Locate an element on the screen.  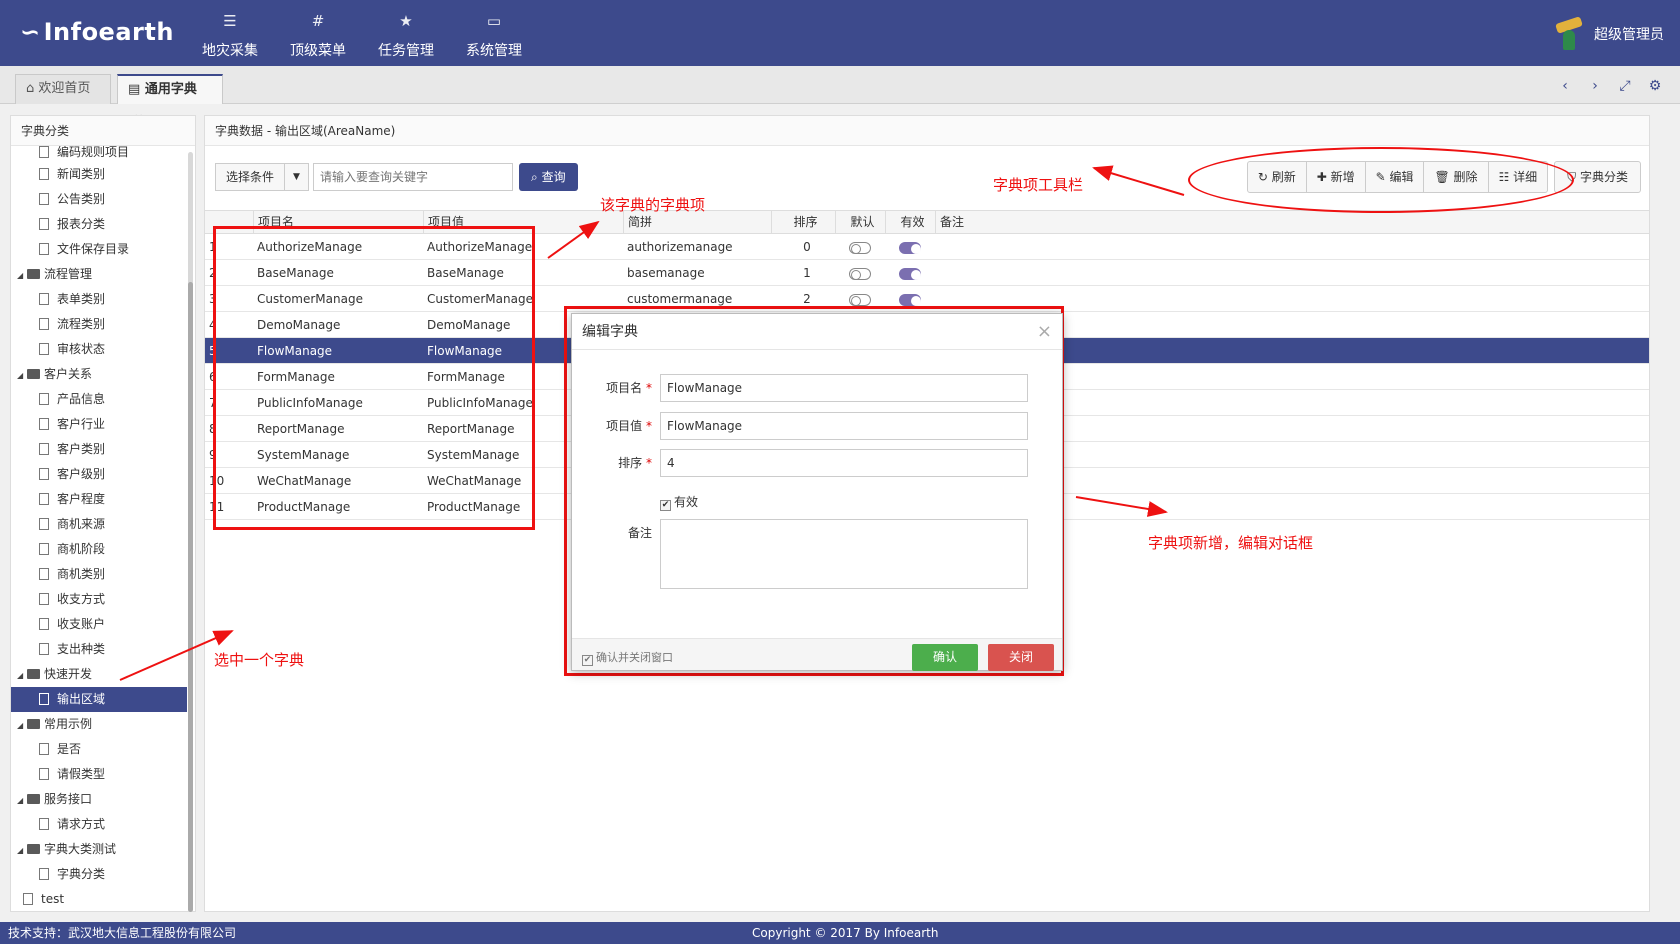
name-field: FlowManage is located at coordinates (844, 388).